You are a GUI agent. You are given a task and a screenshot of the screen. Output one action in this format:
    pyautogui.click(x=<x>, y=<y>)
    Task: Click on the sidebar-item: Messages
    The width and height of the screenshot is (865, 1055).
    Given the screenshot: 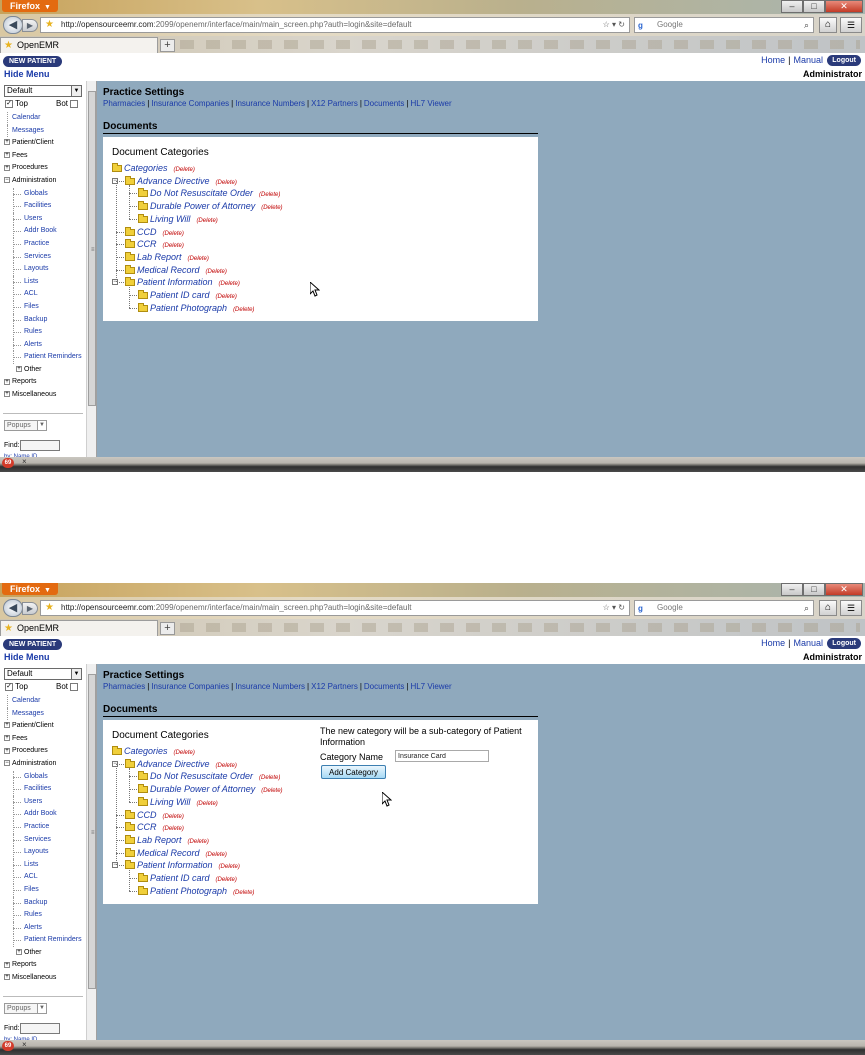 What is the action you would take?
    pyautogui.click(x=45, y=714)
    